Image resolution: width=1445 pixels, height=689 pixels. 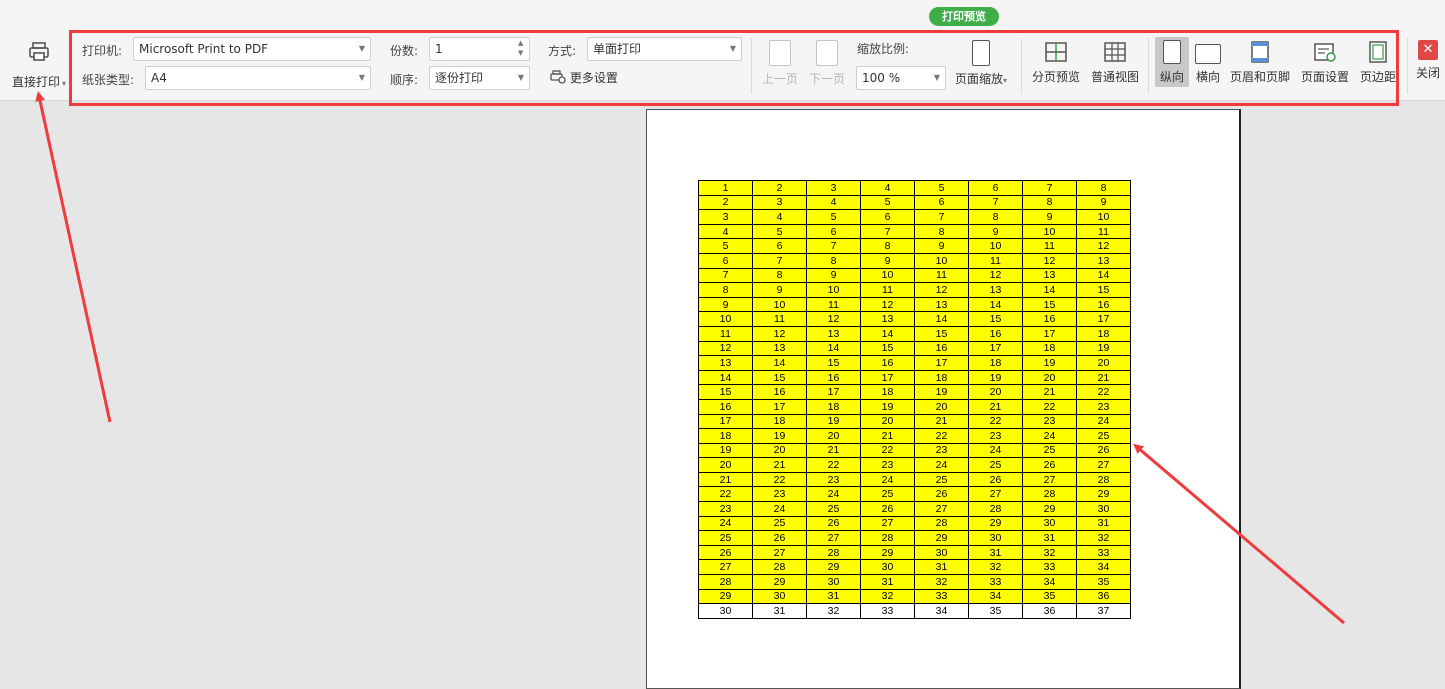 I want to click on table-cell: 5, so click(x=779, y=231).